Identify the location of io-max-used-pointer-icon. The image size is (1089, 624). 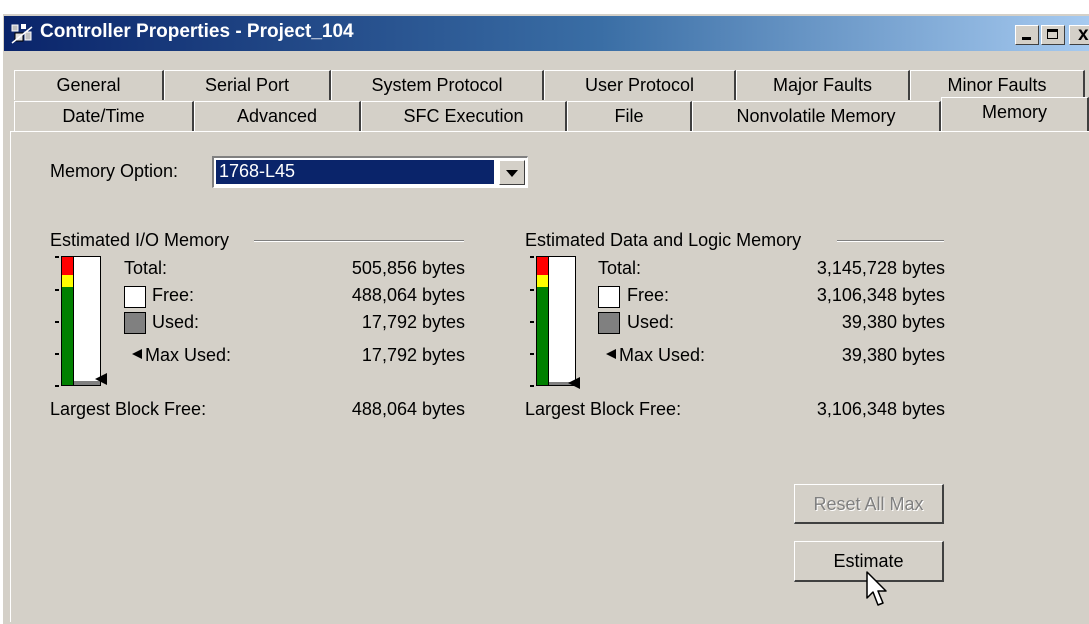
(101, 379).